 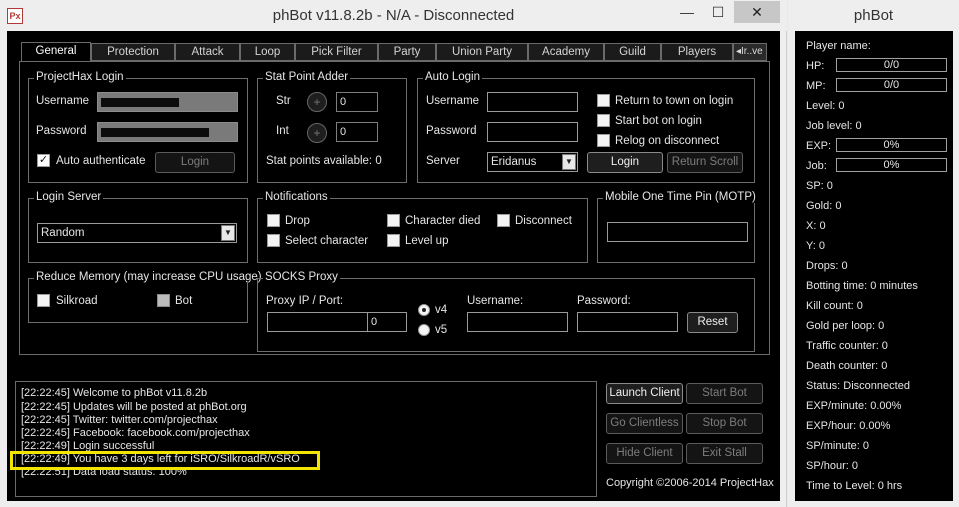 What do you see at coordinates (847, 346) in the screenshot?
I see `traffic-counter-stat: Traffic counter: 0` at bounding box center [847, 346].